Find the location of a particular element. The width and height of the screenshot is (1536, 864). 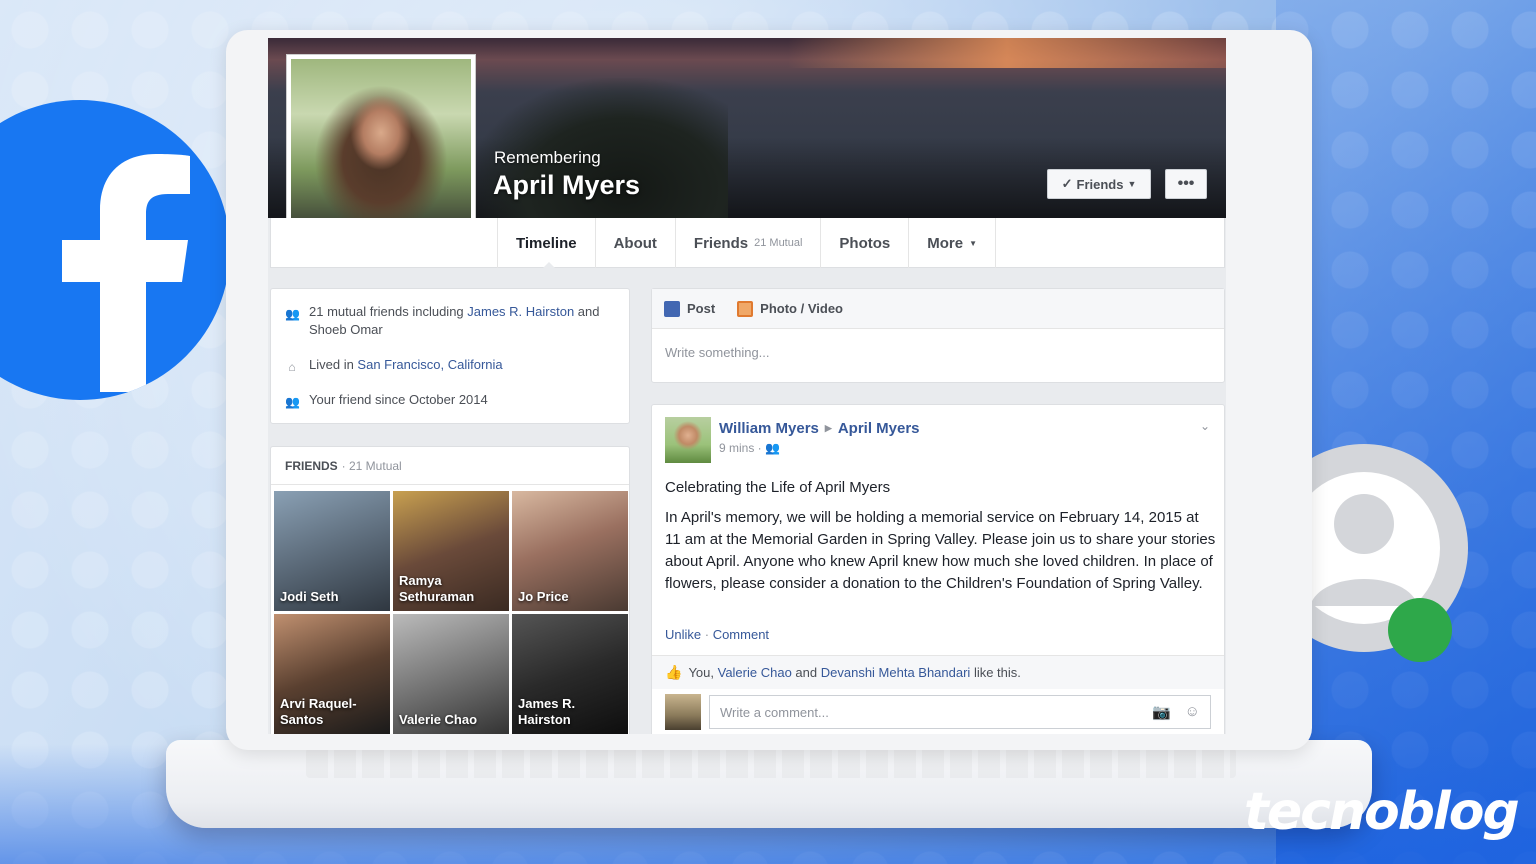

composer-tab-post: Post is located at coordinates (690, 308).